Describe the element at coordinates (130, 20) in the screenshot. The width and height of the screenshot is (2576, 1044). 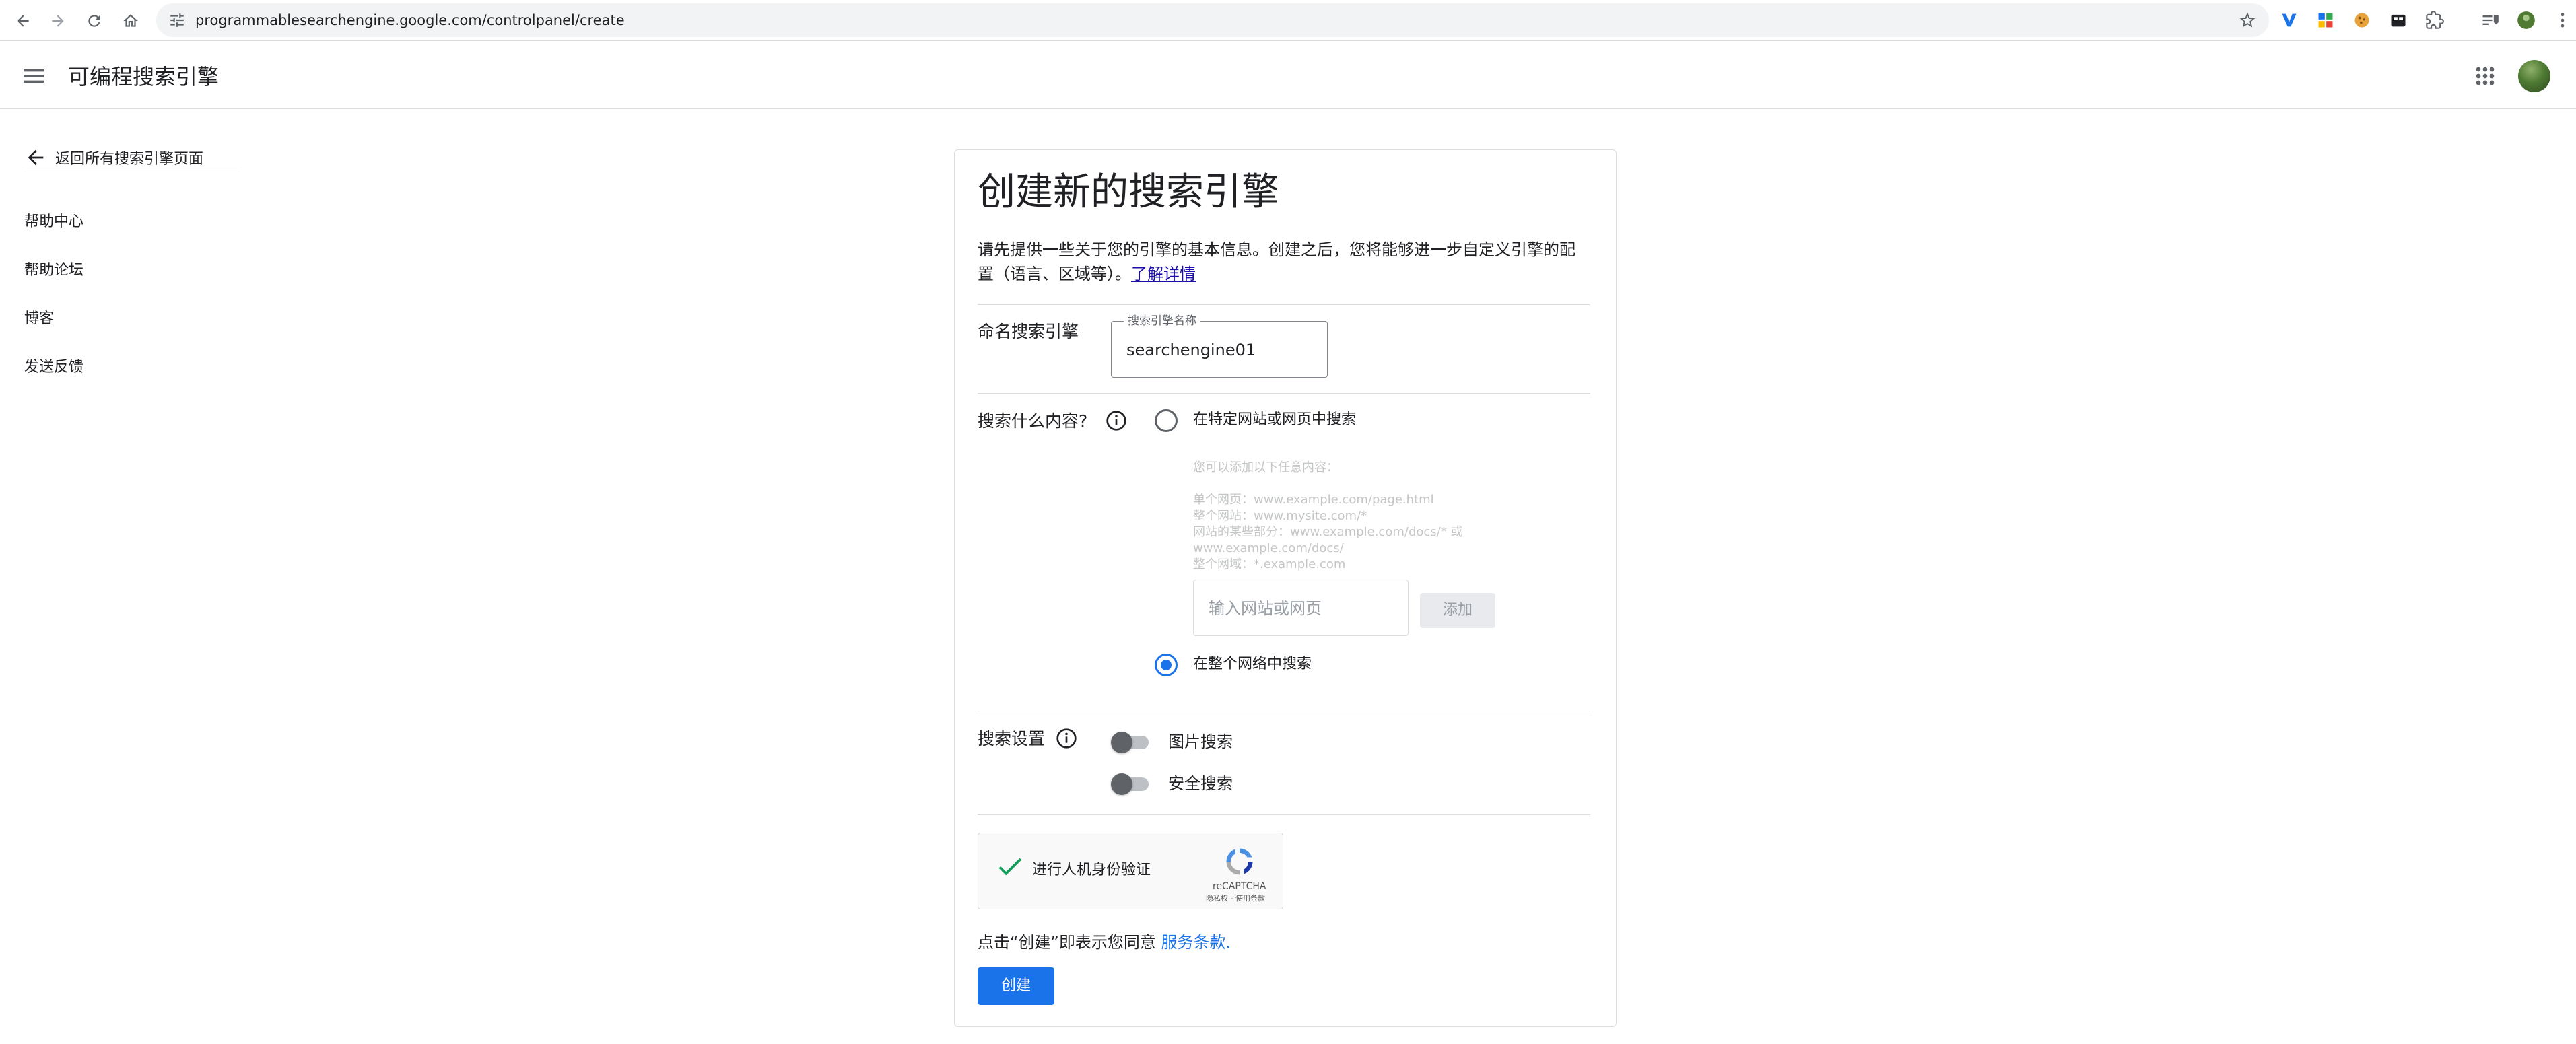
I see `home-icon` at that location.